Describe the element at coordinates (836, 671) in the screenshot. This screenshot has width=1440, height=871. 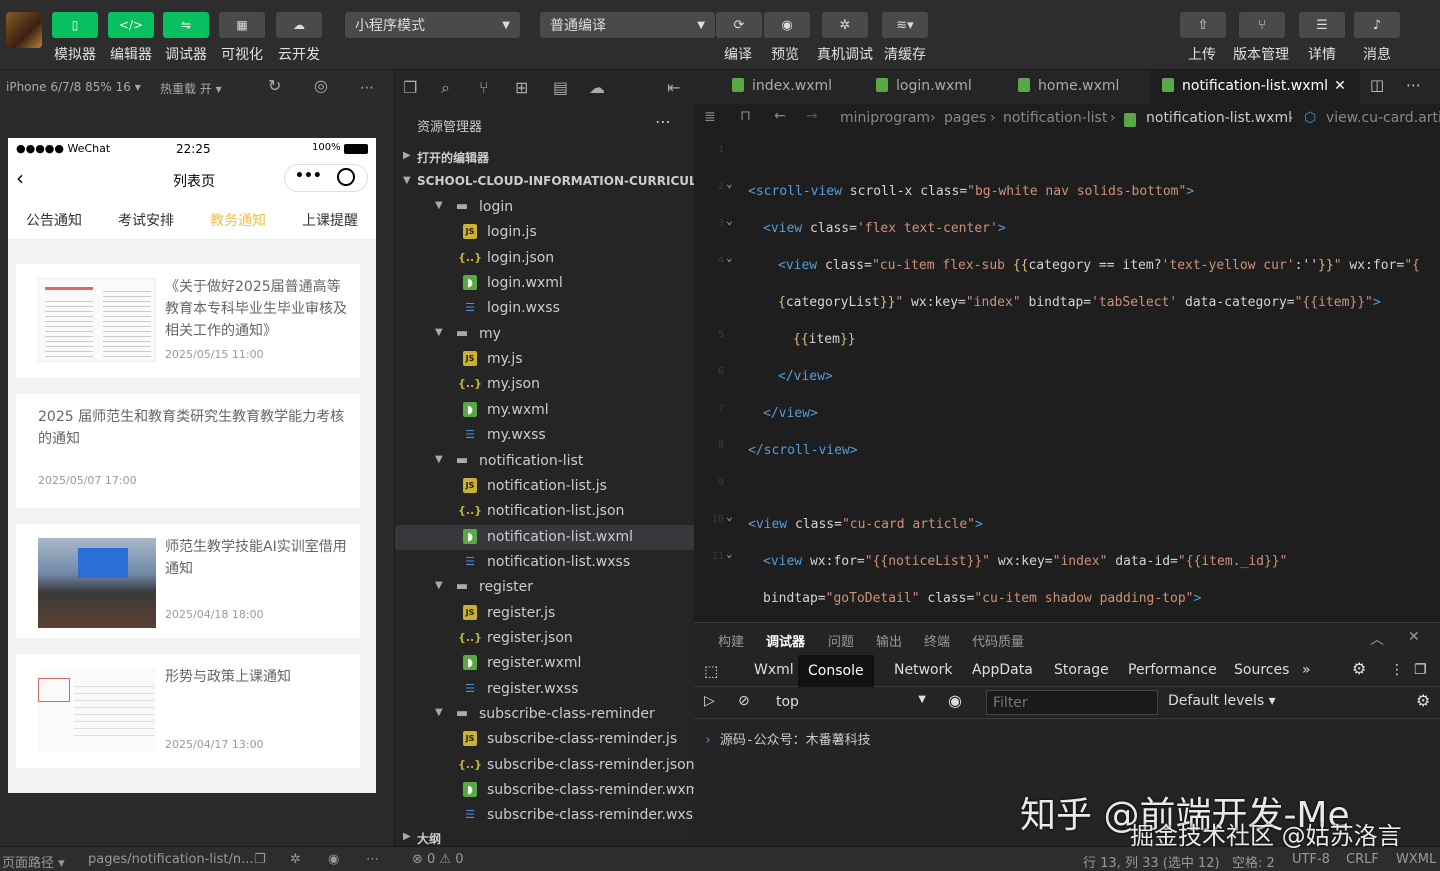
I see `devtools-panel-tab: Console` at that location.